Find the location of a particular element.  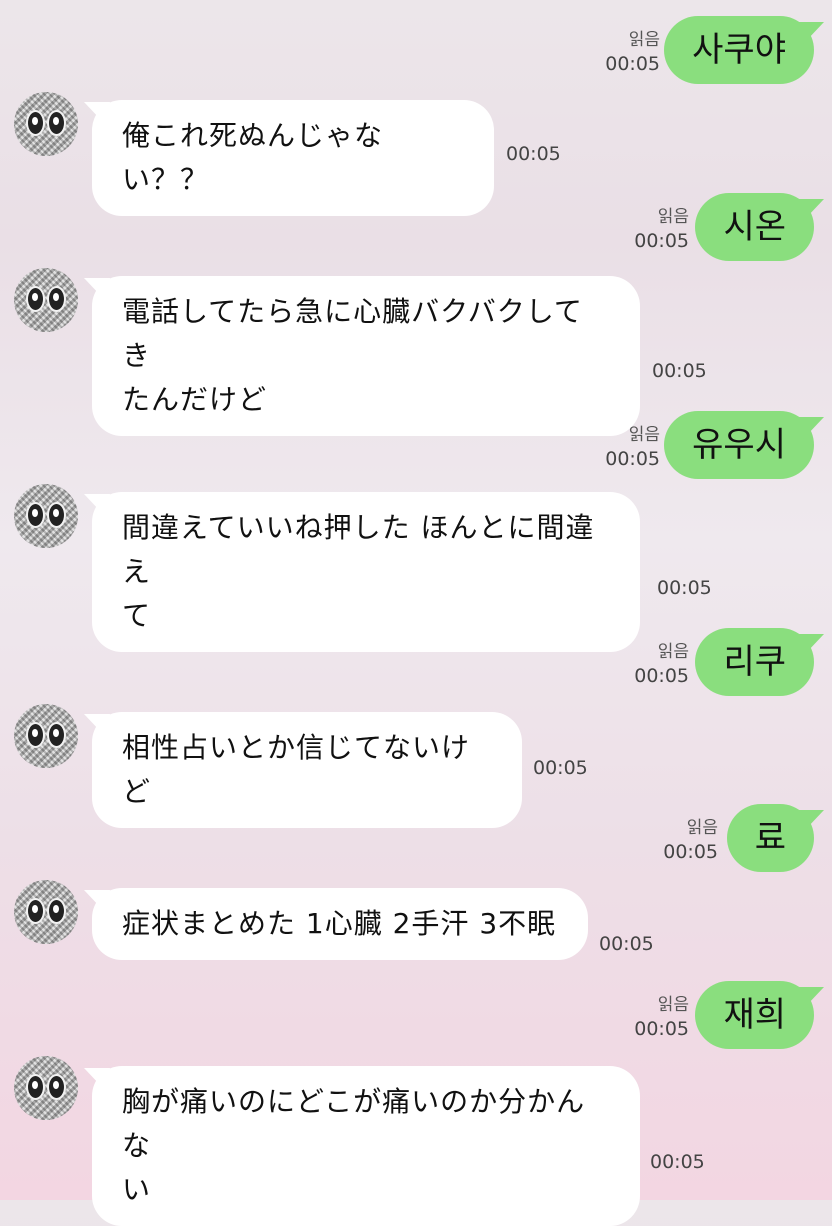

incoming-message-bubble: 間違えていいね押した ほんとに間違え て is located at coordinates (366, 572).